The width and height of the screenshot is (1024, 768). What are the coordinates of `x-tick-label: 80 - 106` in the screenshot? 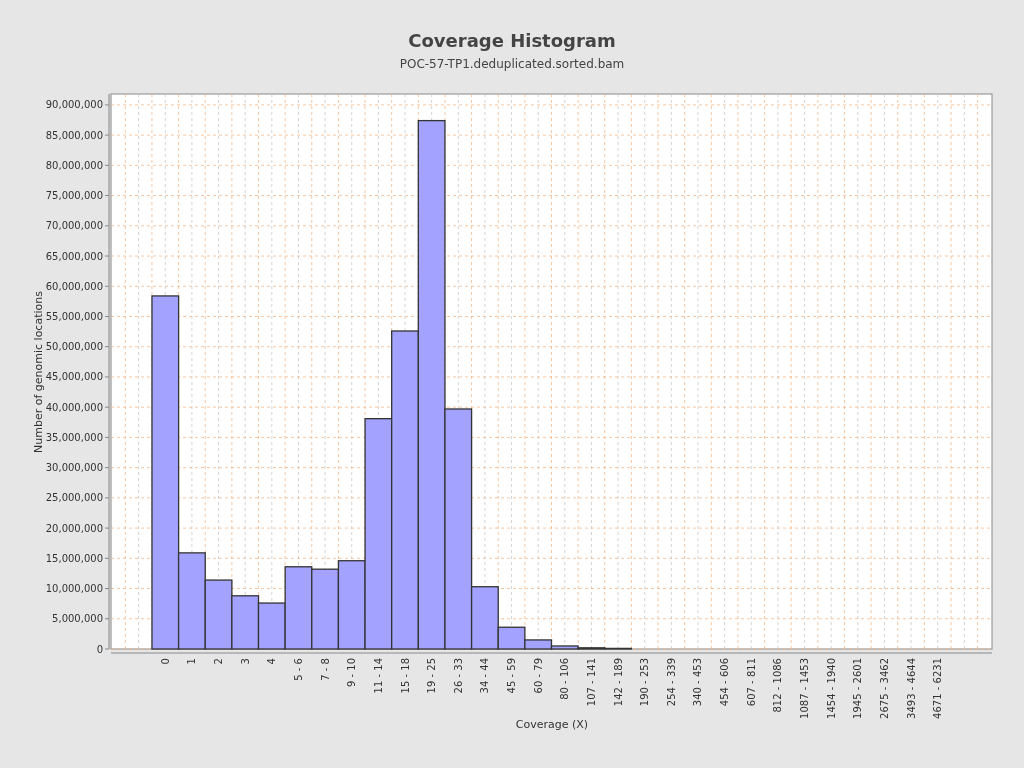 It's located at (565, 679).